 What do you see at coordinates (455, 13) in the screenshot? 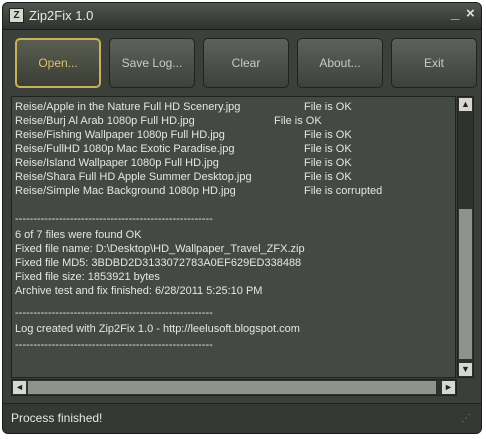
I see `minimize-button: _` at bounding box center [455, 13].